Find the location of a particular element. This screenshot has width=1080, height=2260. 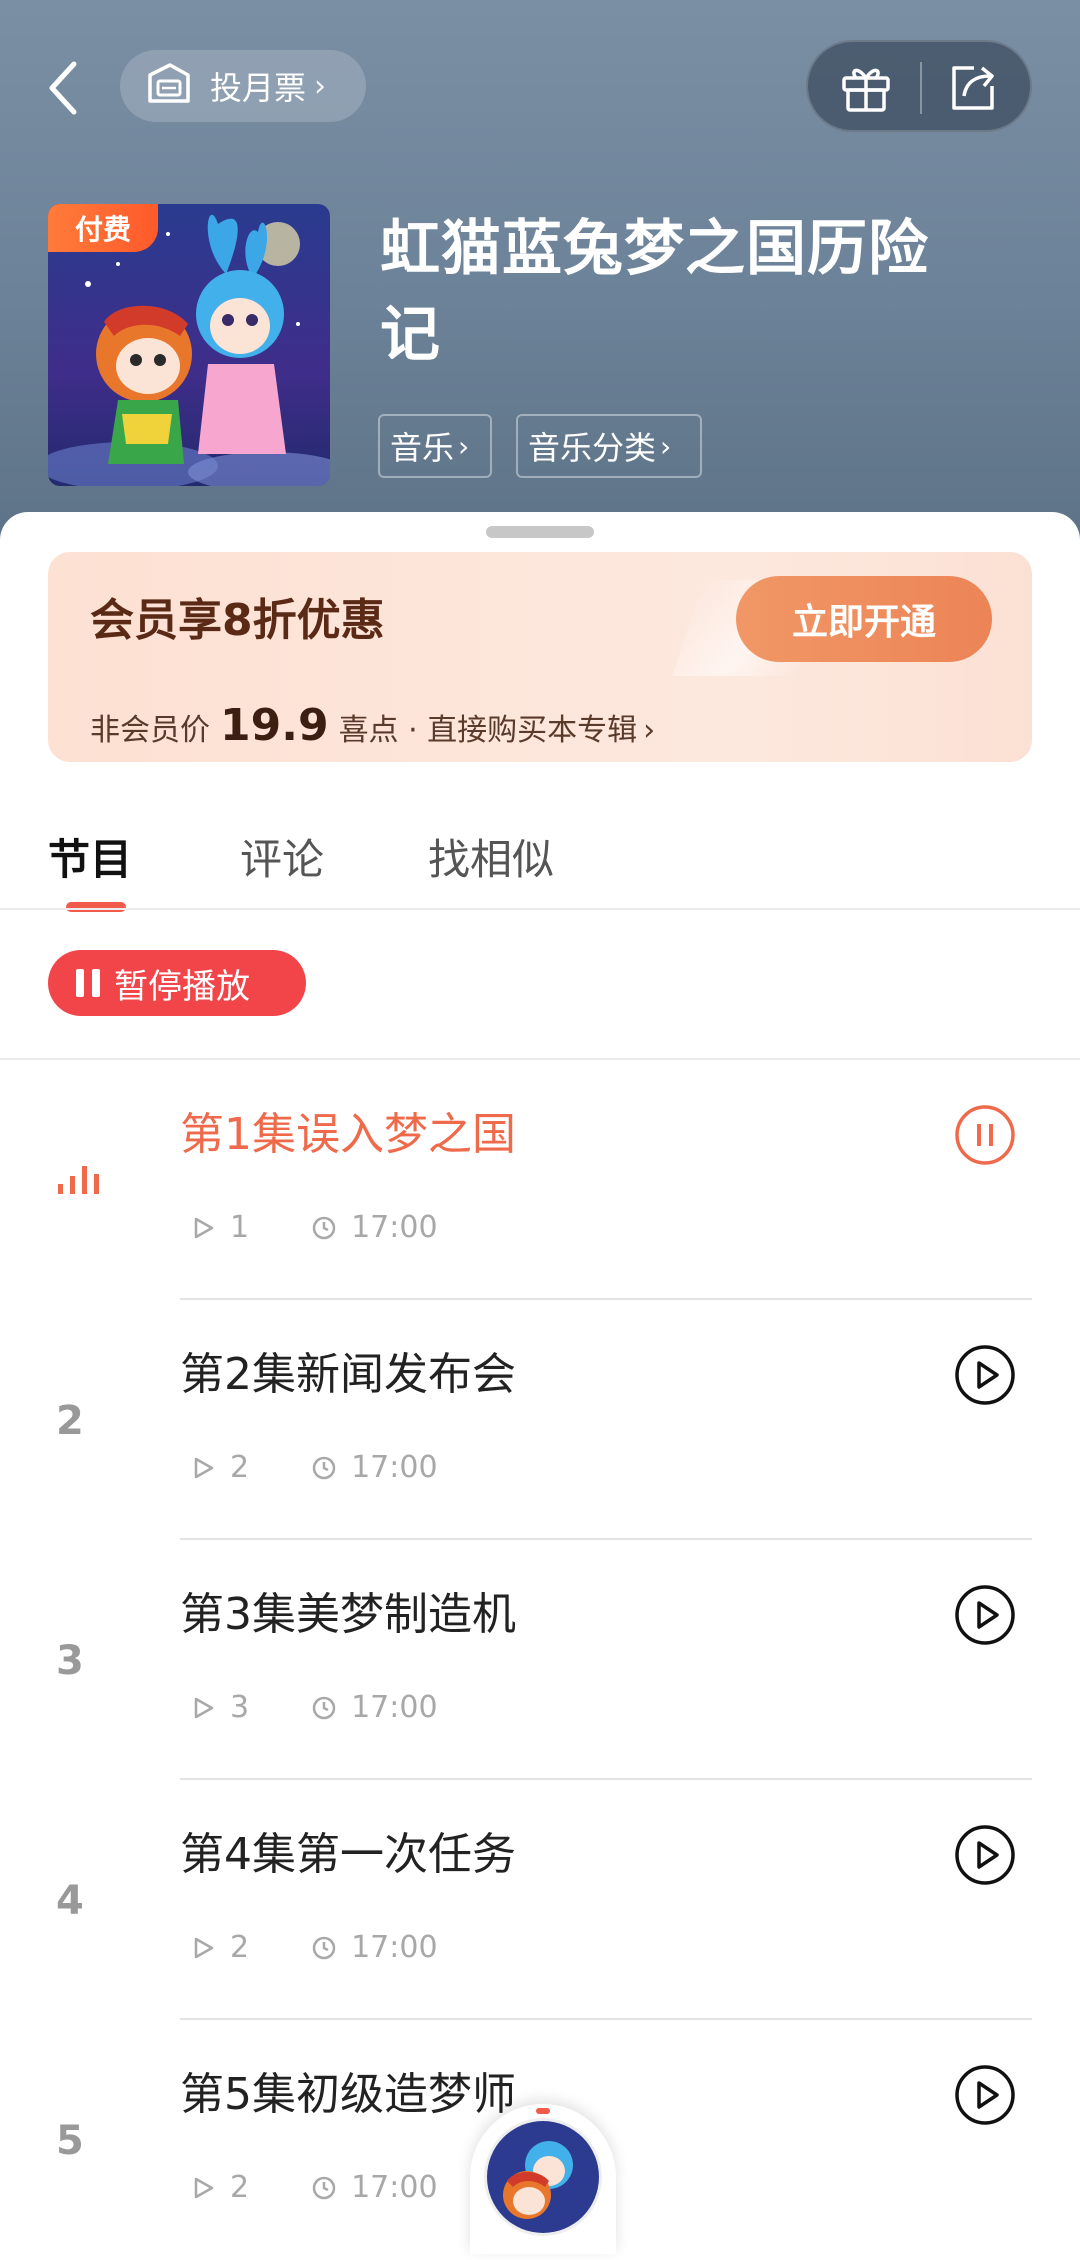

episode-row: 4 第4集第一次任务 2 17:00 is located at coordinates (540, 1900).